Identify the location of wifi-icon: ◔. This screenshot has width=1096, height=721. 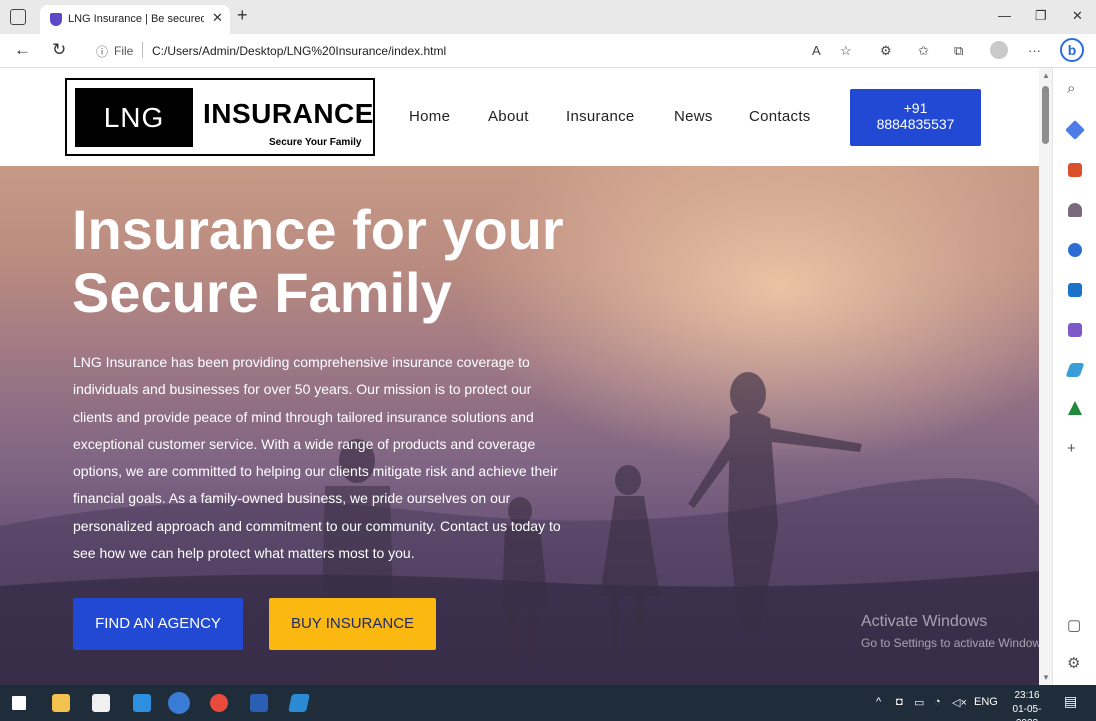
(937, 702).